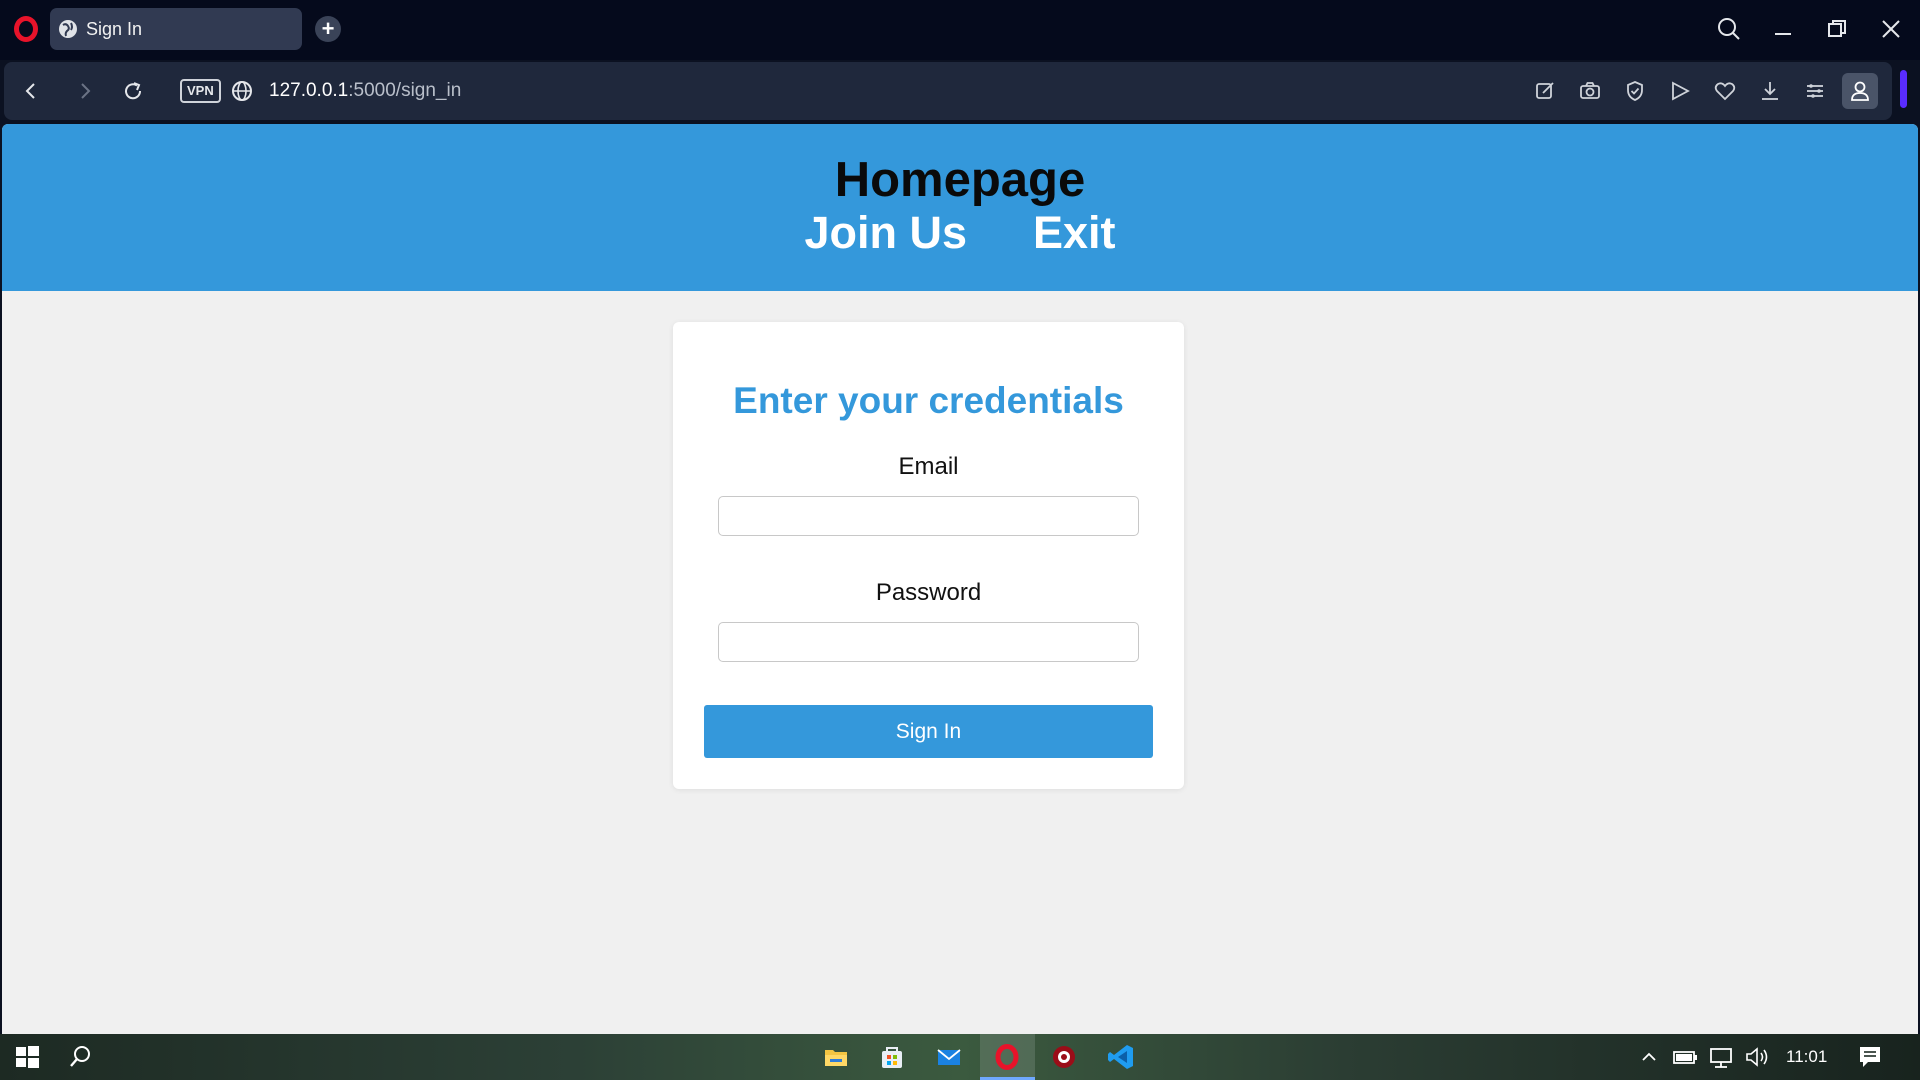  I want to click on chevron-up-icon, so click(1649, 1057).